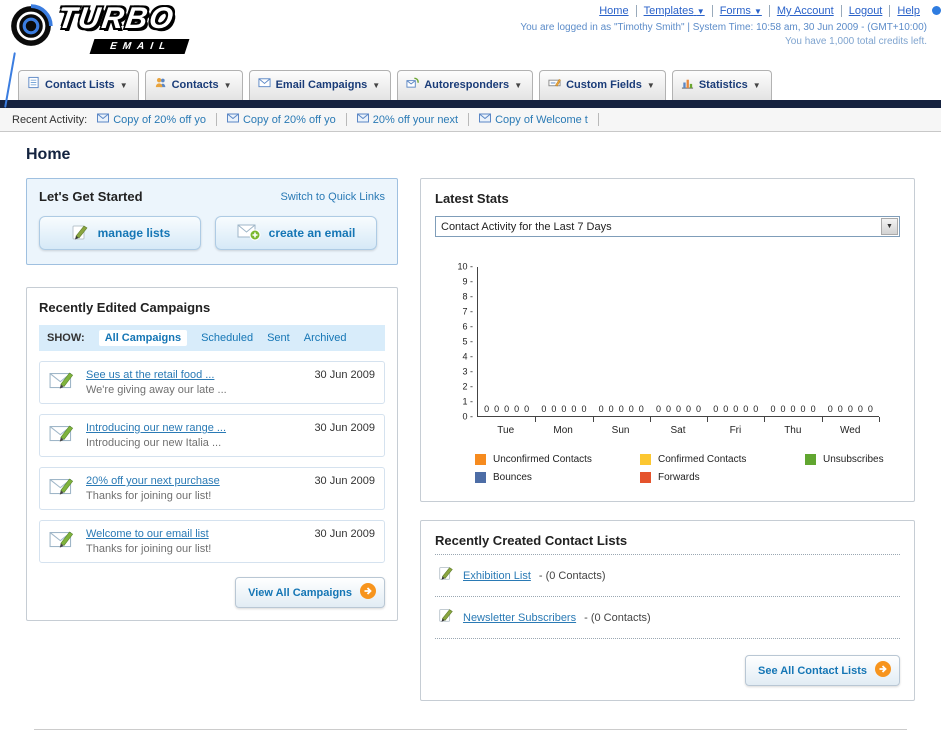 The image size is (941, 749). I want to click on logo-swirl-icon, so click(31, 28).